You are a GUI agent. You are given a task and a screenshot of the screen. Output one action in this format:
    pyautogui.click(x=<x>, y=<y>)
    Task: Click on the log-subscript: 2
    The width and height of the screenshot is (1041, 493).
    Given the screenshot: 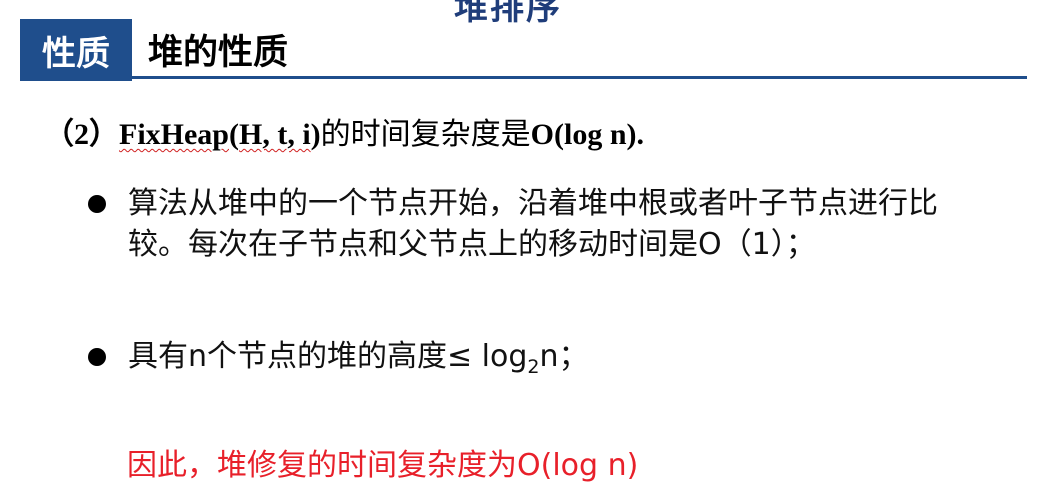 What is the action you would take?
    pyautogui.click(x=533, y=367)
    